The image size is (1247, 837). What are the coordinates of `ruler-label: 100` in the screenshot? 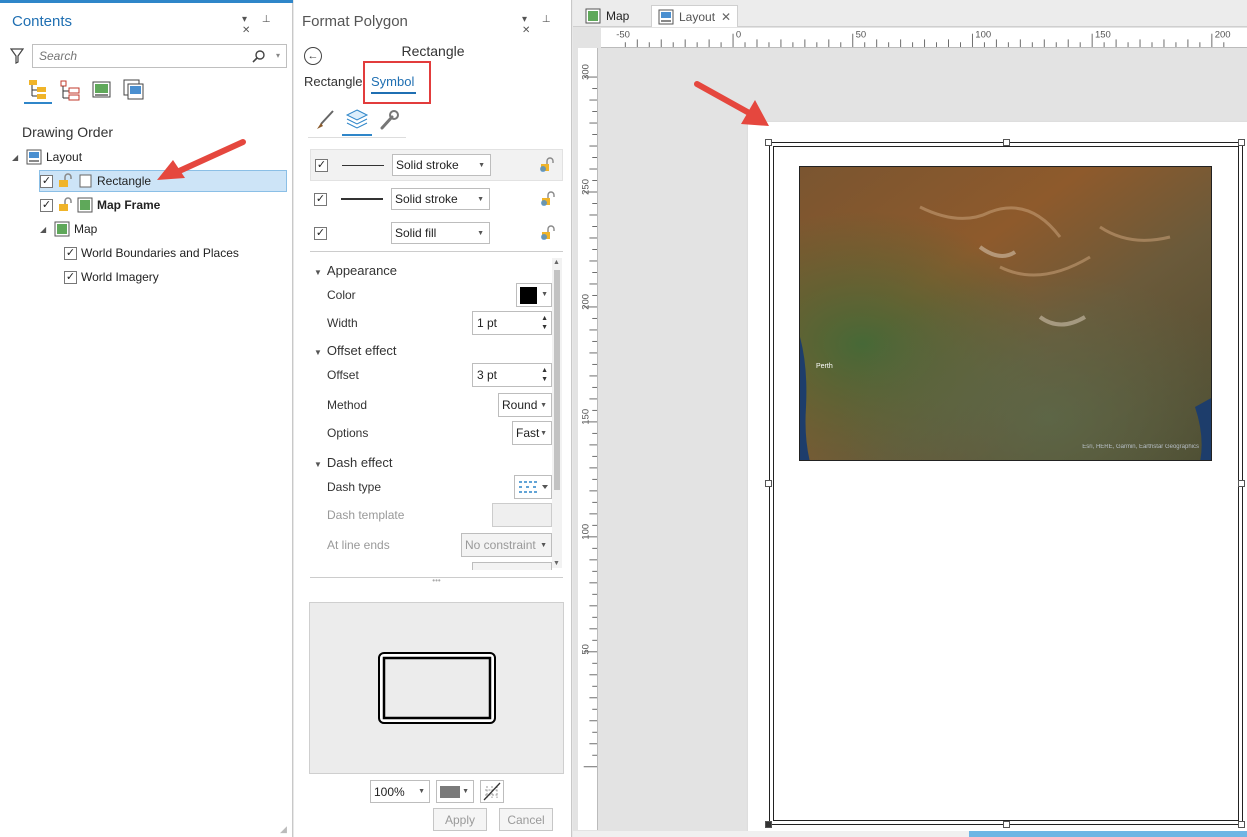 It's located at (983, 35).